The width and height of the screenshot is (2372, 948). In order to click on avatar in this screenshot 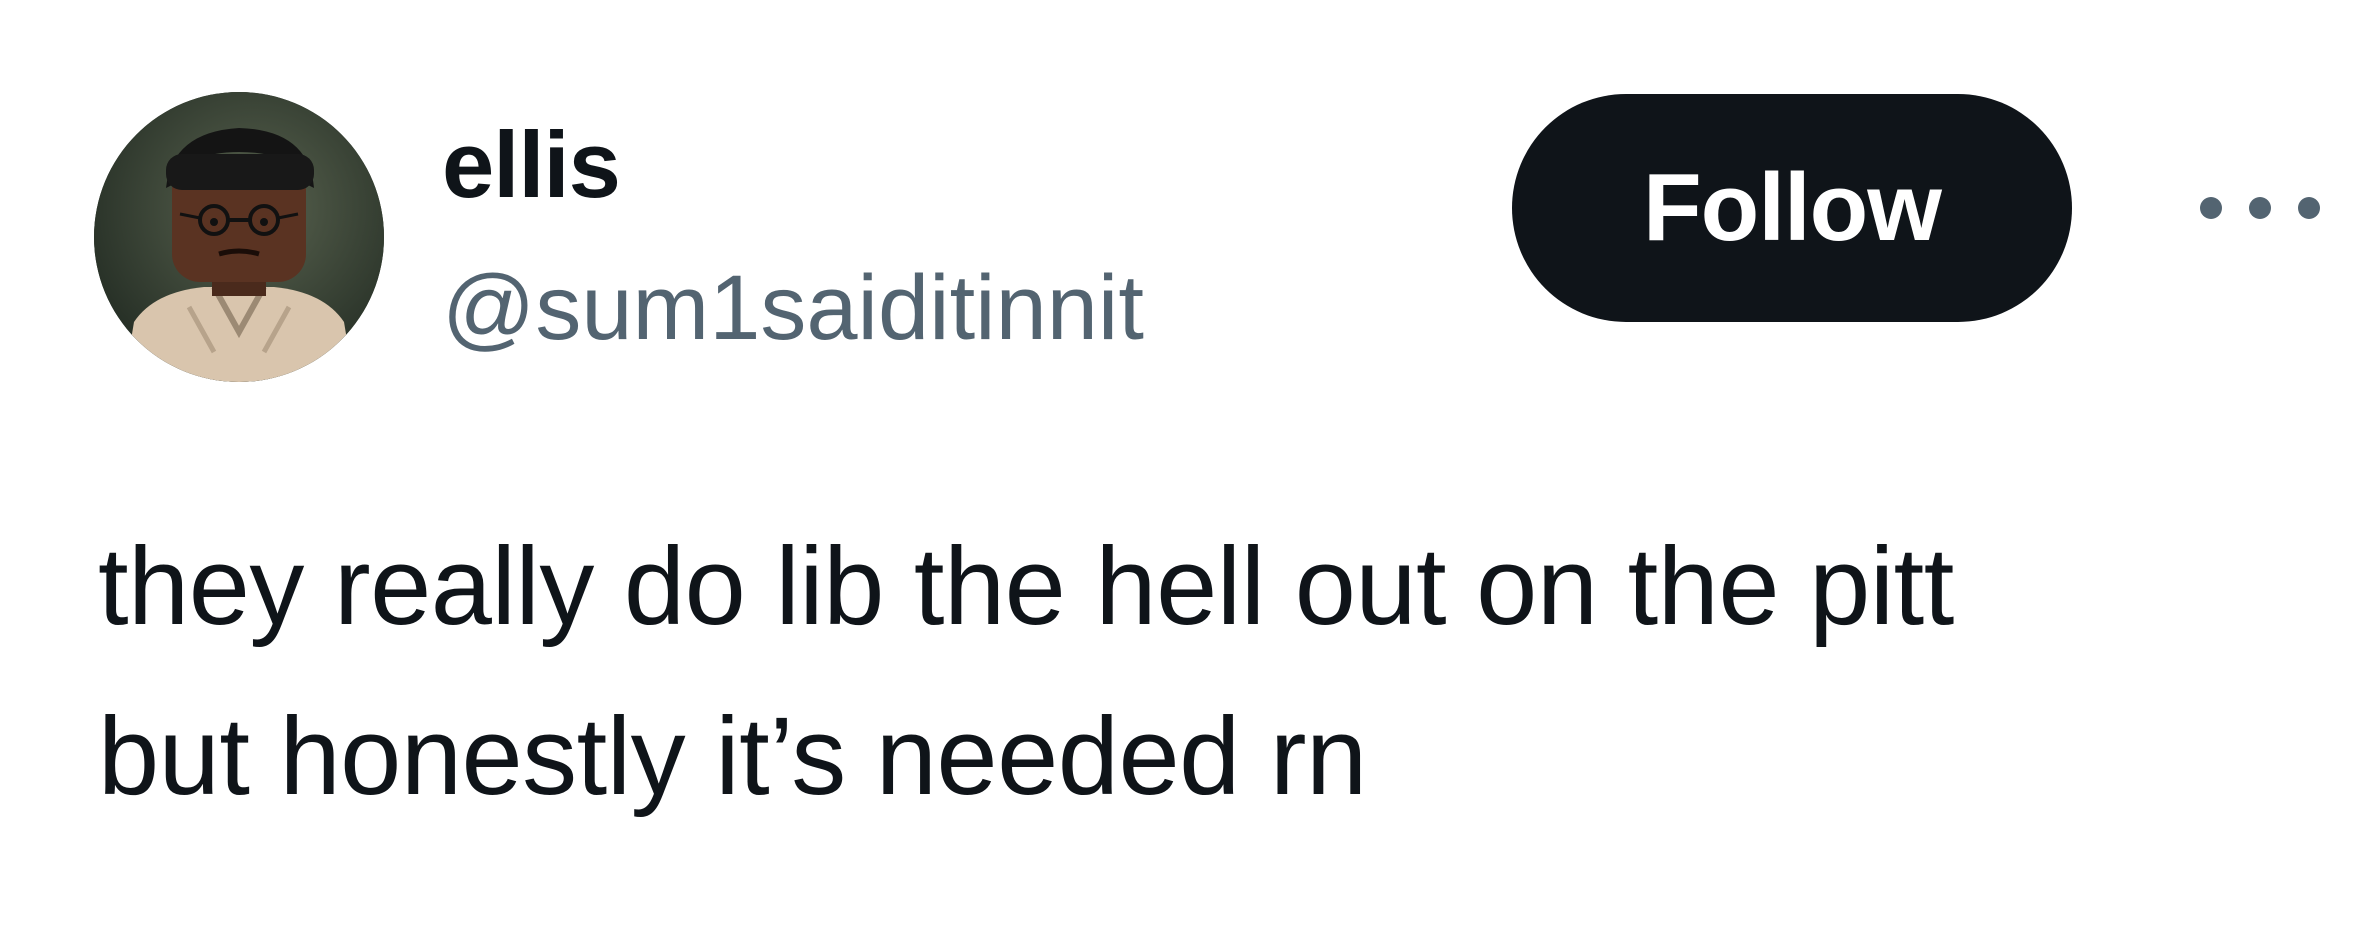, I will do `click(239, 237)`.